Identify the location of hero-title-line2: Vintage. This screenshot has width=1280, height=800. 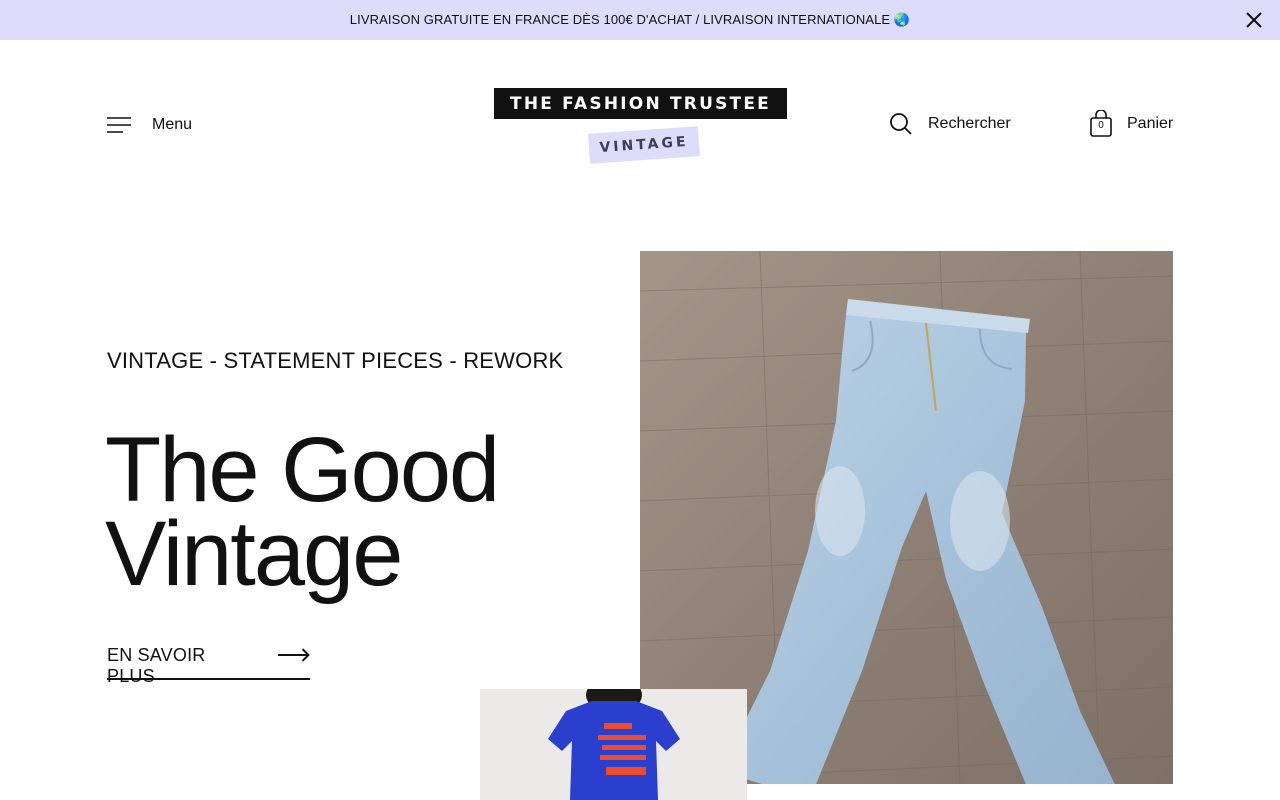
(254, 554).